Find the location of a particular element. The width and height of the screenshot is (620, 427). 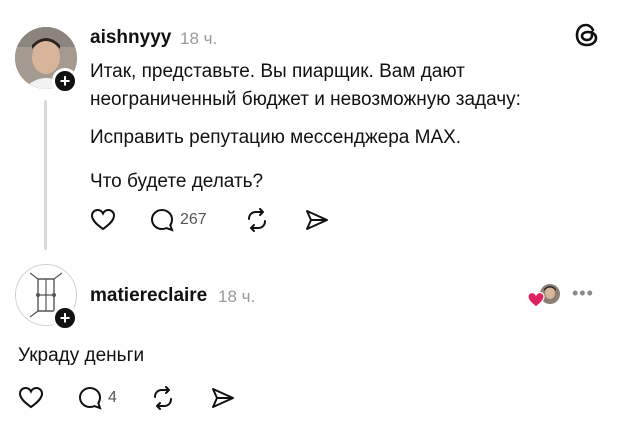

thread-line is located at coordinates (45, 175).